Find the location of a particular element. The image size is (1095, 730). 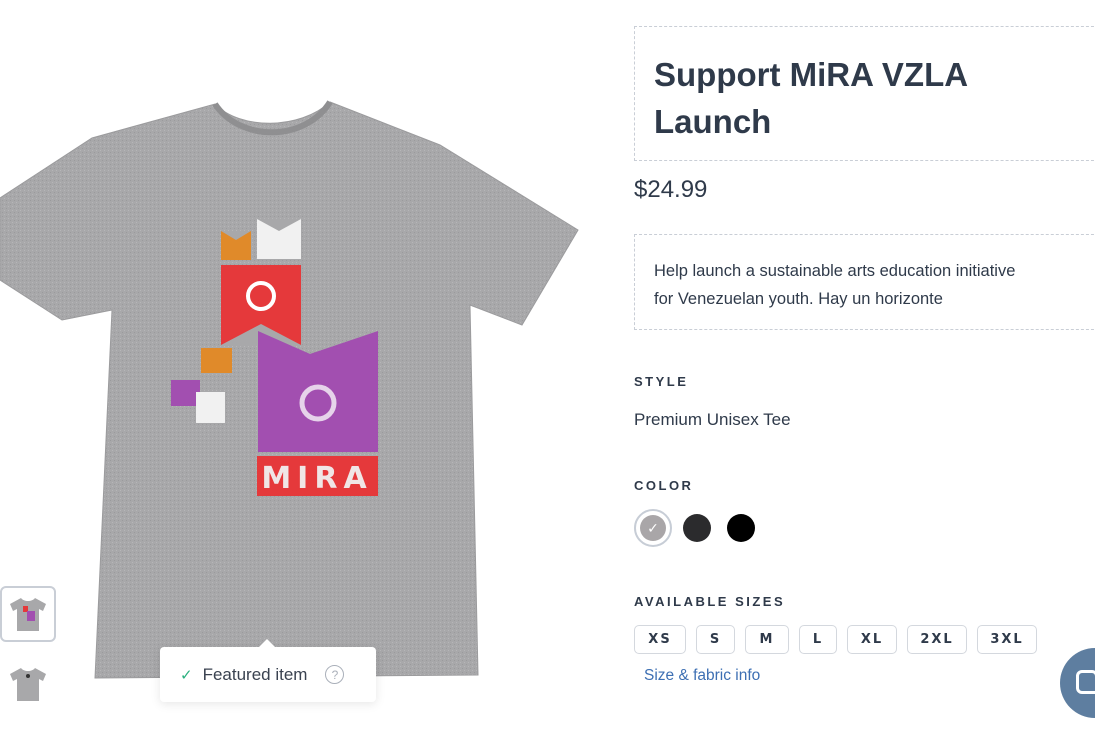

product-title-line1: Support MiRA VZLA is located at coordinates (811, 74).